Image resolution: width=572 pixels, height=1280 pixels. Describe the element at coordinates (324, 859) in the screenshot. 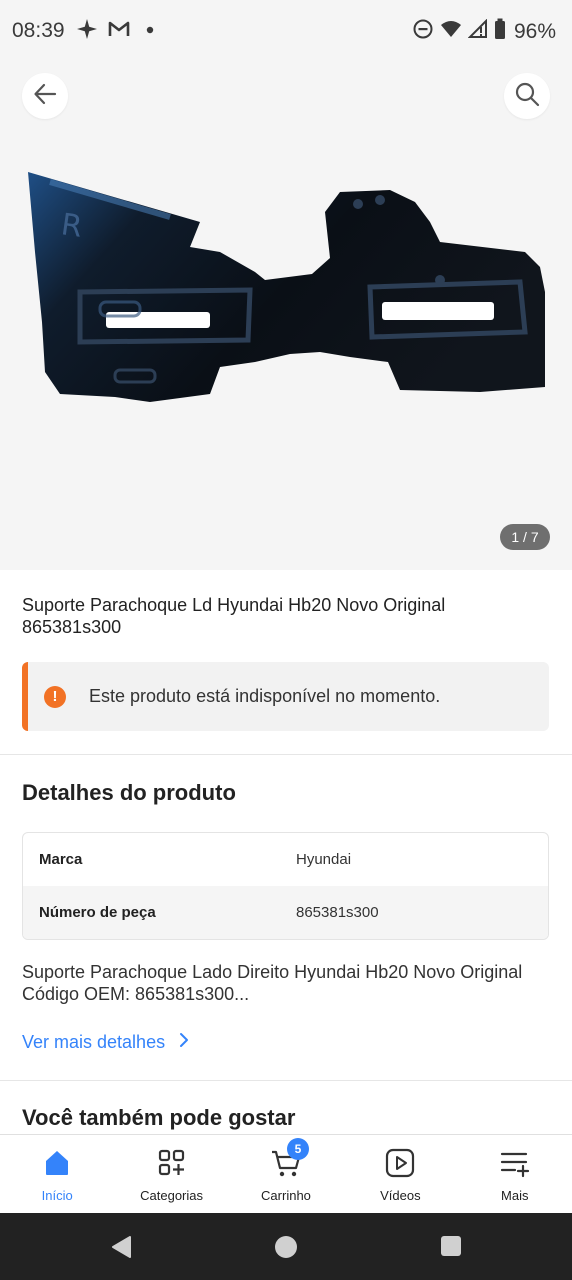

I see `spec-value: Hyundai` at that location.